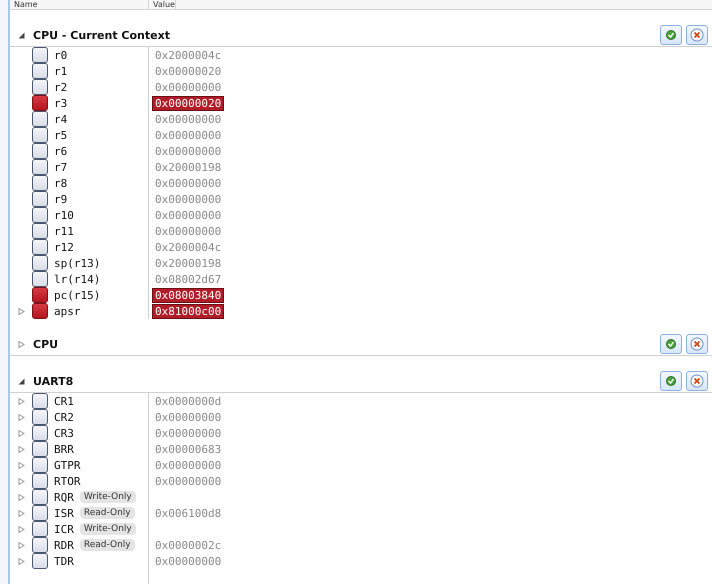 The image size is (712, 584). What do you see at coordinates (361, 35) in the screenshot?
I see `section-header: CPU - Current Context` at bounding box center [361, 35].